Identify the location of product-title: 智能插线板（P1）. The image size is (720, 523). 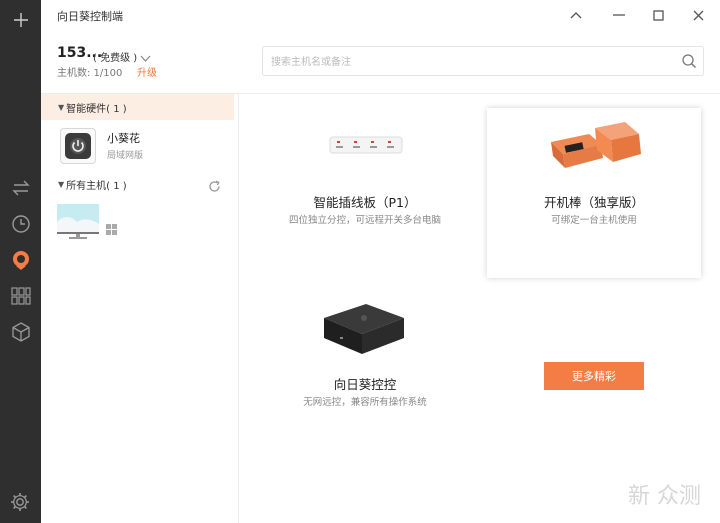
(365, 202).